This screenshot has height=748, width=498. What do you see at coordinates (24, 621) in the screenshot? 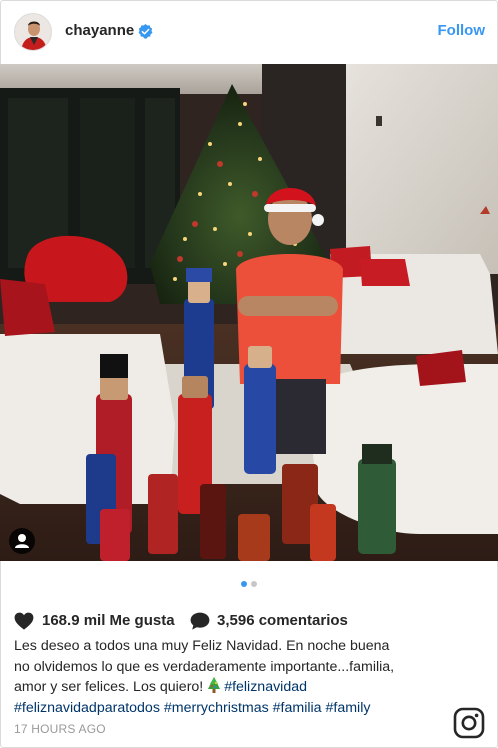
I see `heart-icon` at bounding box center [24, 621].